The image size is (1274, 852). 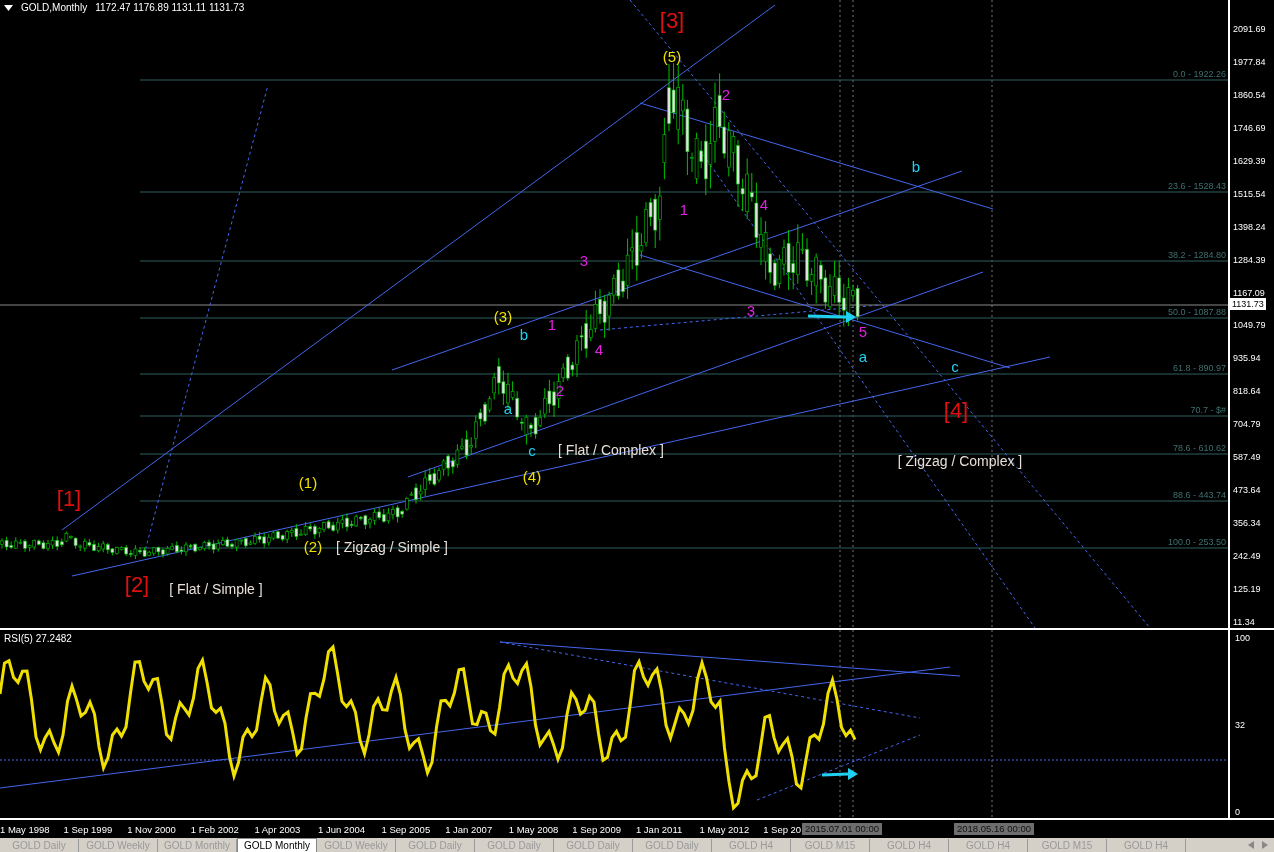 I want to click on fib-level-label: 0.0 - 1922.26, so click(x=1199, y=74).